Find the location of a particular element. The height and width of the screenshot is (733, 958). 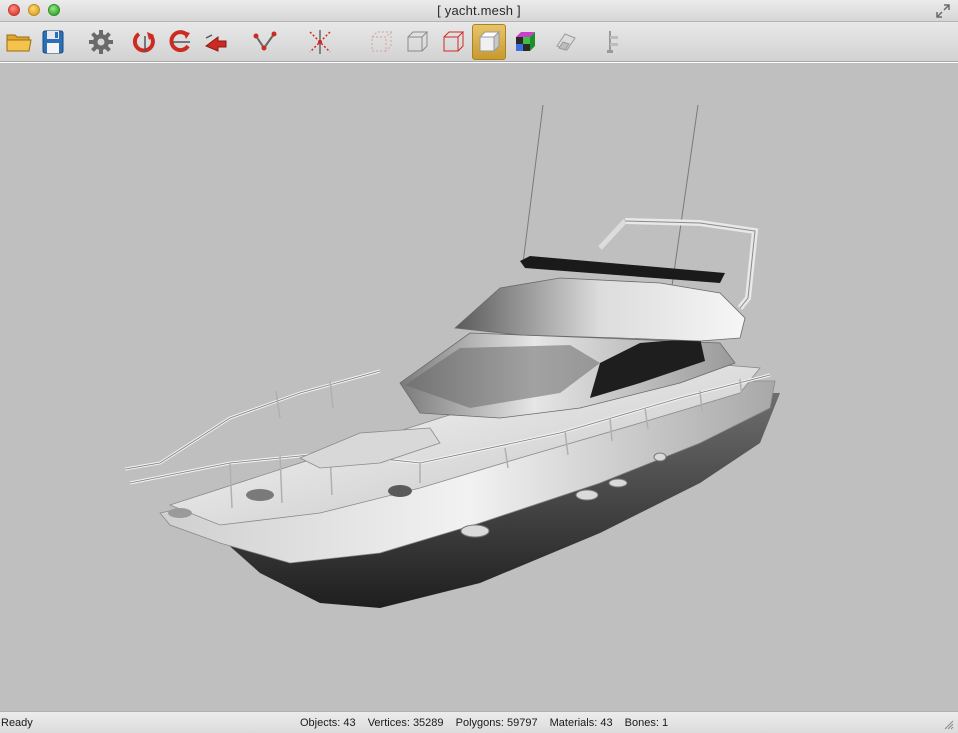

view-wireframe-red-button is located at coordinates (453, 42).